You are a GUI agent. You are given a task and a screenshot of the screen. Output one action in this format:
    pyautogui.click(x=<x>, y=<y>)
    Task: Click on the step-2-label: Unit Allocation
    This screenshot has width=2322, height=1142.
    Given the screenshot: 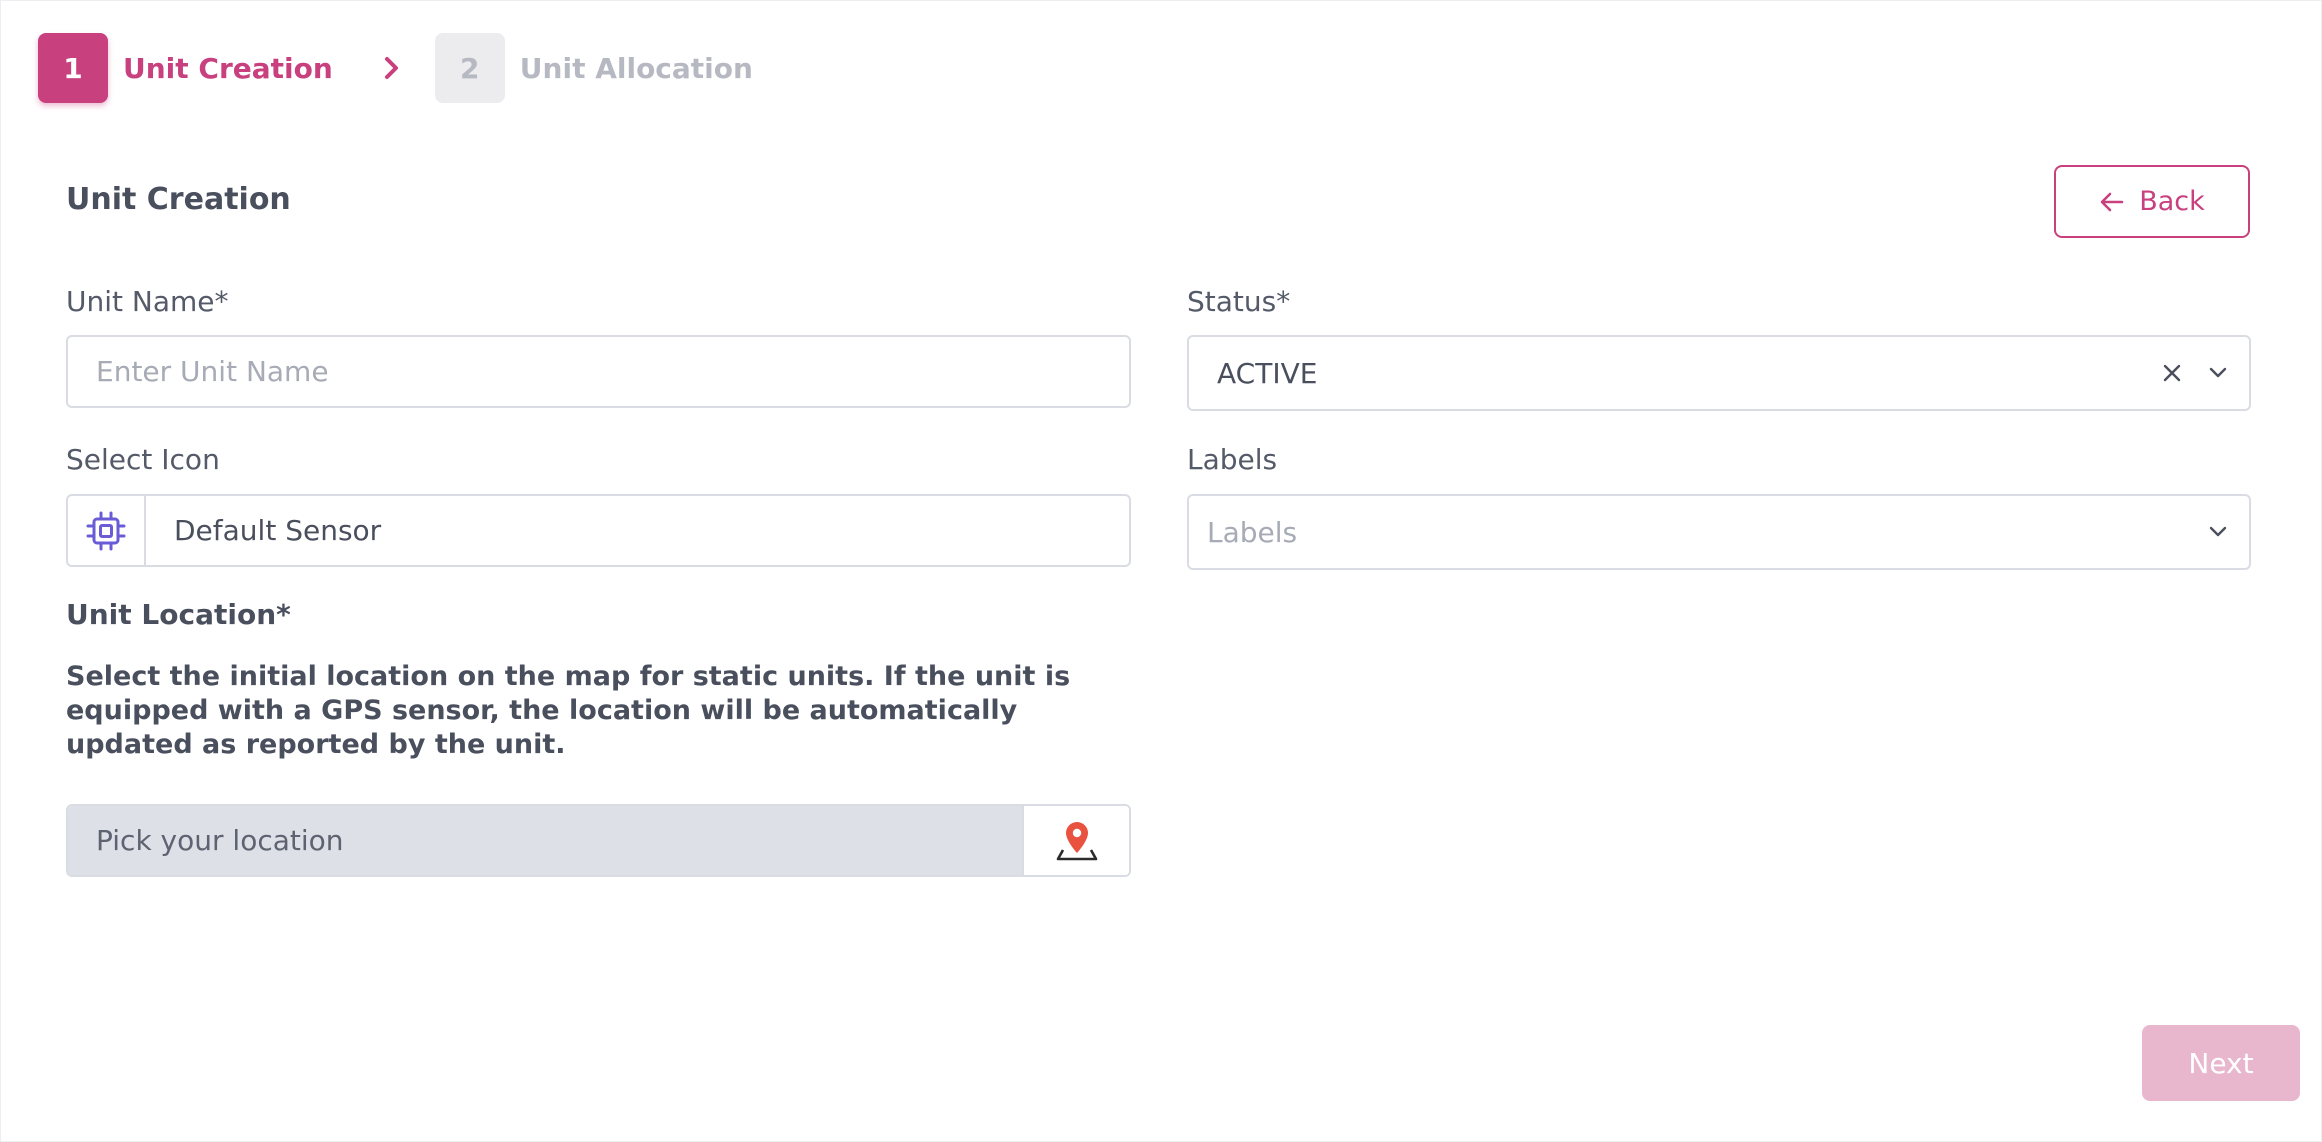 What is the action you would take?
    pyautogui.click(x=636, y=68)
    